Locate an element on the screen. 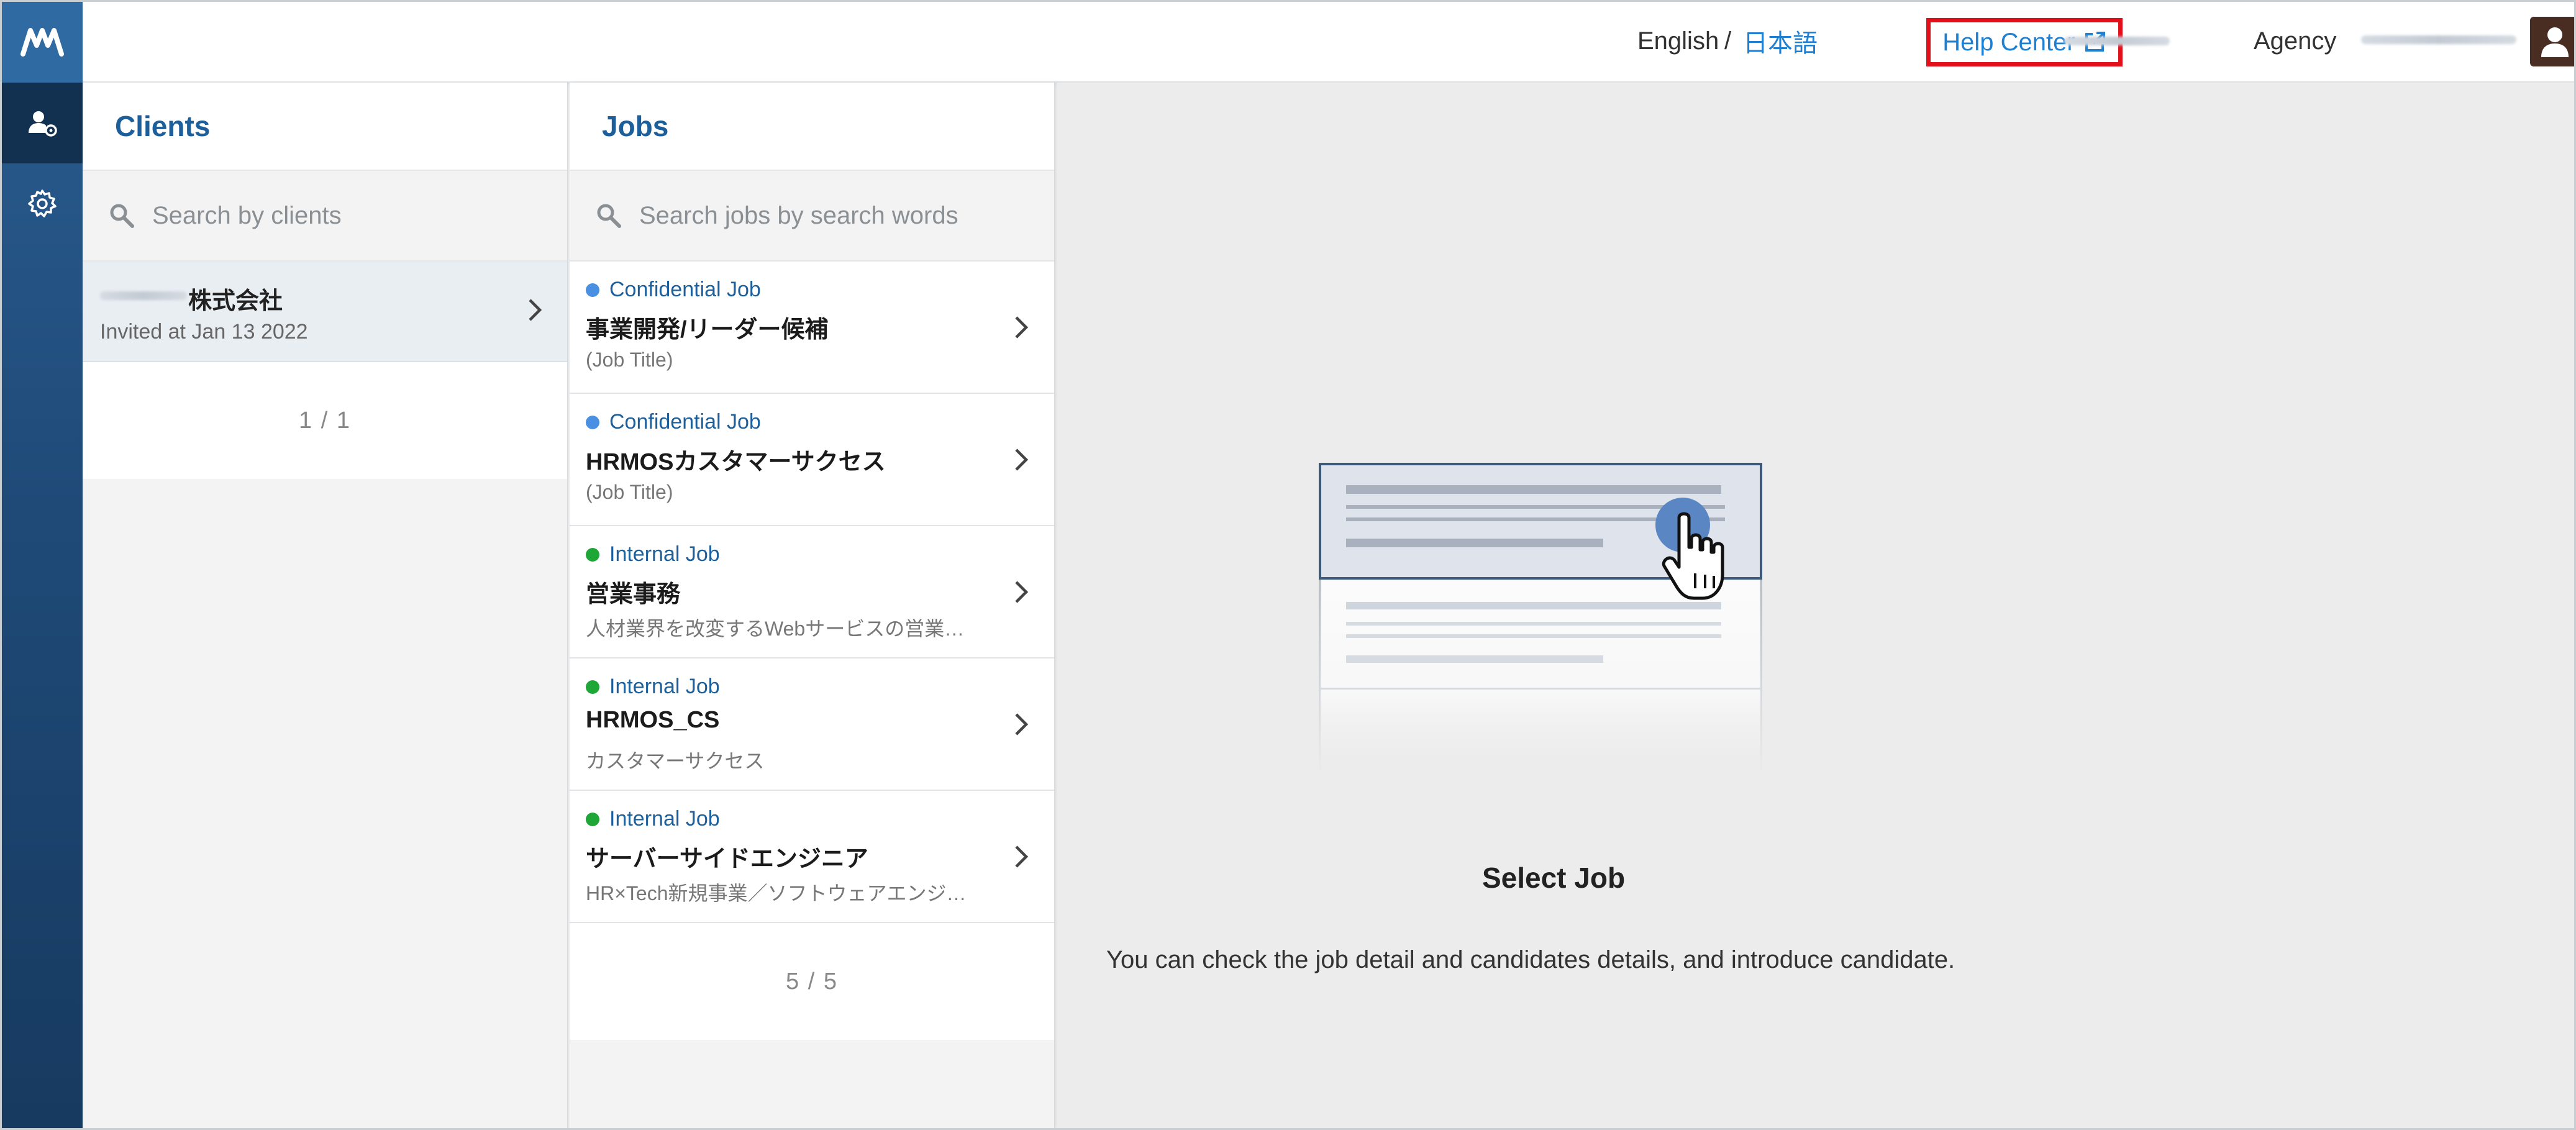 Image resolution: width=2576 pixels, height=1130 pixels. redacted-agency-name is located at coordinates (2117, 41).